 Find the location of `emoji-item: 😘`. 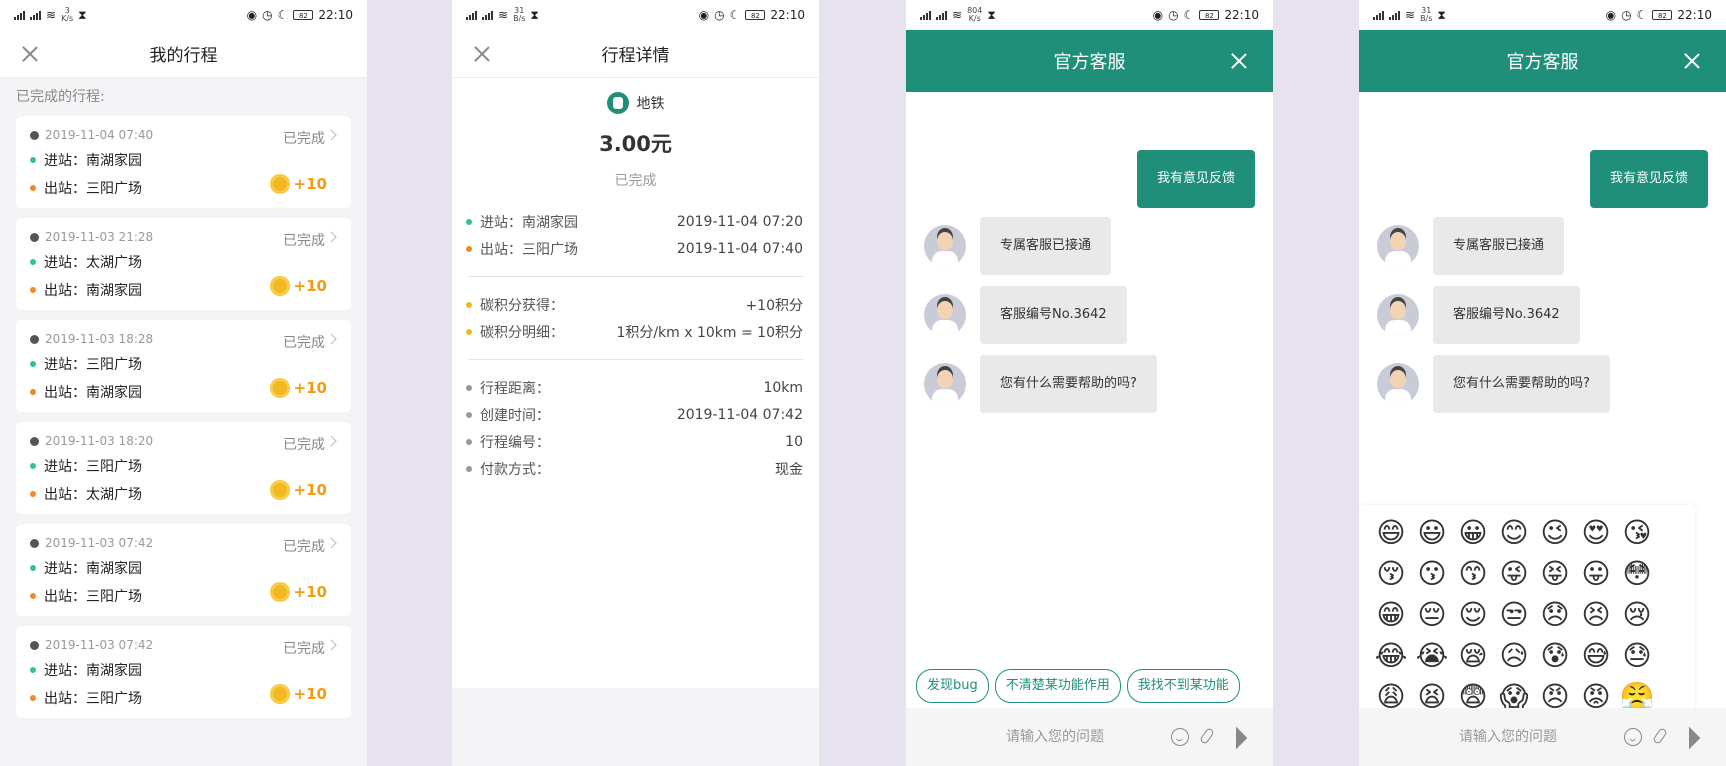

emoji-item: 😘 is located at coordinates (1637, 533).